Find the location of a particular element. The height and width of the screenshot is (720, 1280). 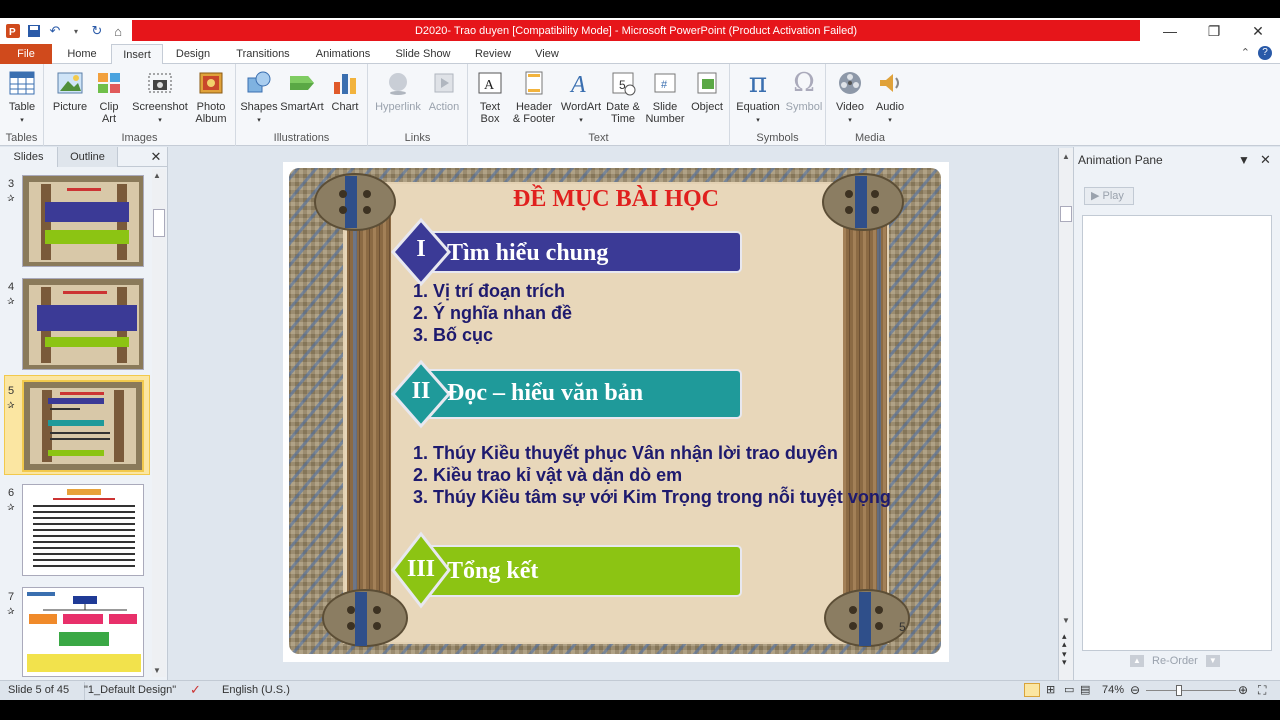

section-numeral: I is located at coordinates (421, 249).